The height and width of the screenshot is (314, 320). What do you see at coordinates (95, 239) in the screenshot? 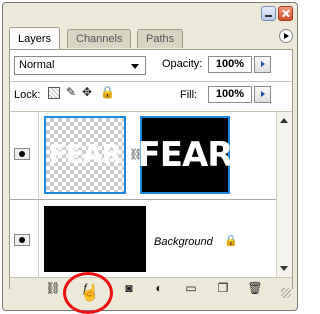
I see `background-thumbnail` at bounding box center [95, 239].